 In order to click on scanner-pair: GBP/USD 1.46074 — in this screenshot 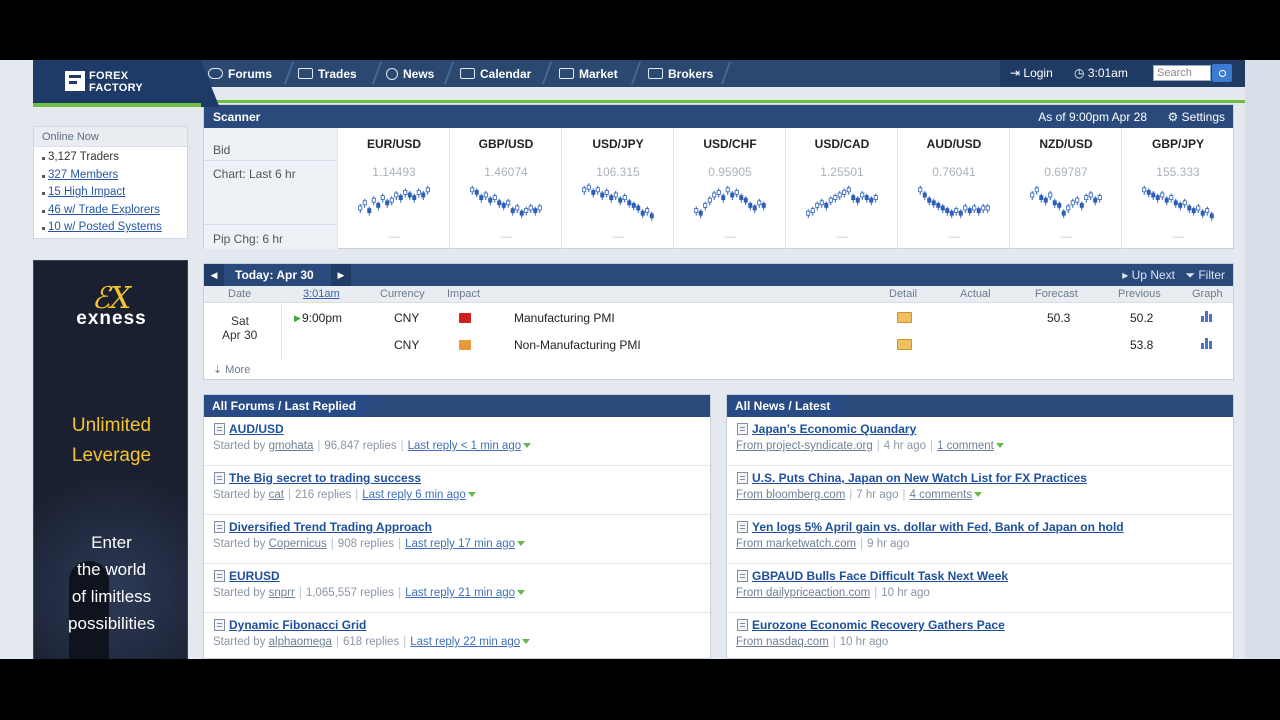, I will do `click(505, 188)`.